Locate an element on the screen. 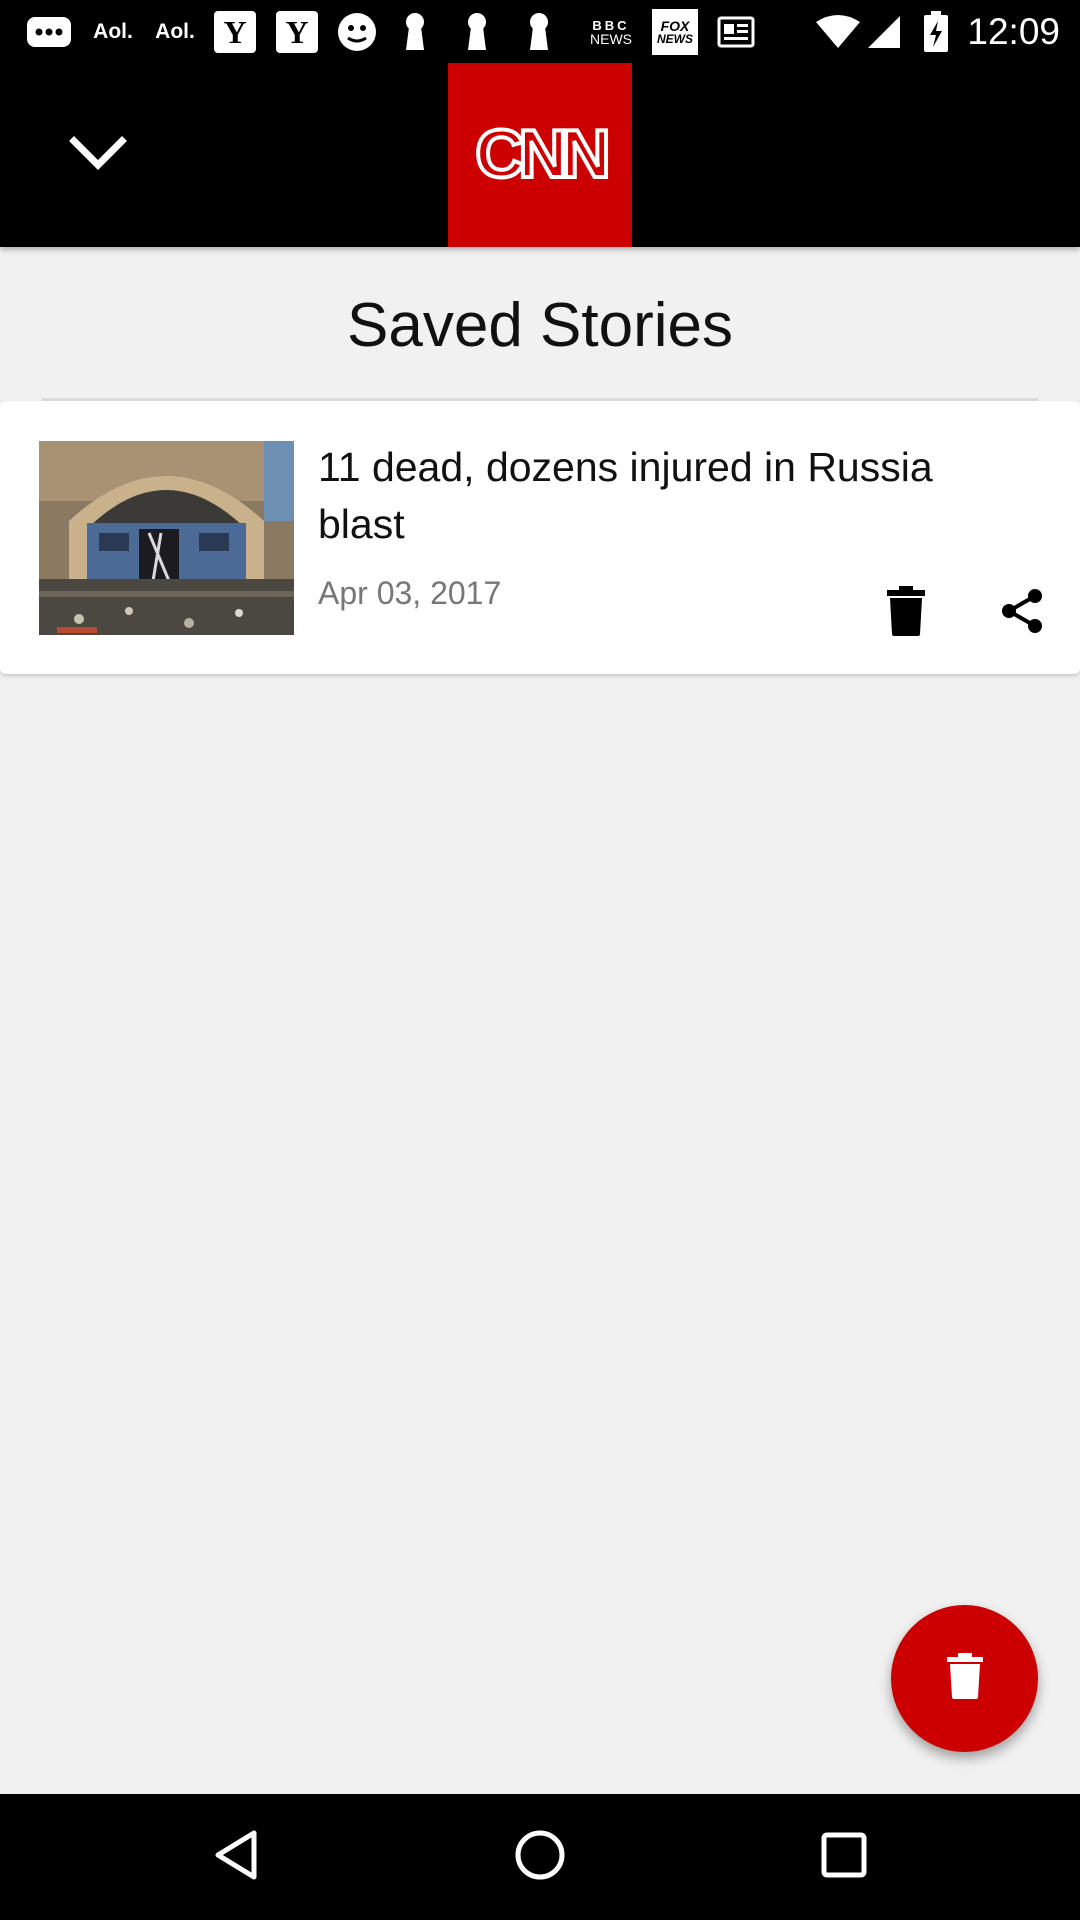  fox-label: FOX is located at coordinates (675, 26).